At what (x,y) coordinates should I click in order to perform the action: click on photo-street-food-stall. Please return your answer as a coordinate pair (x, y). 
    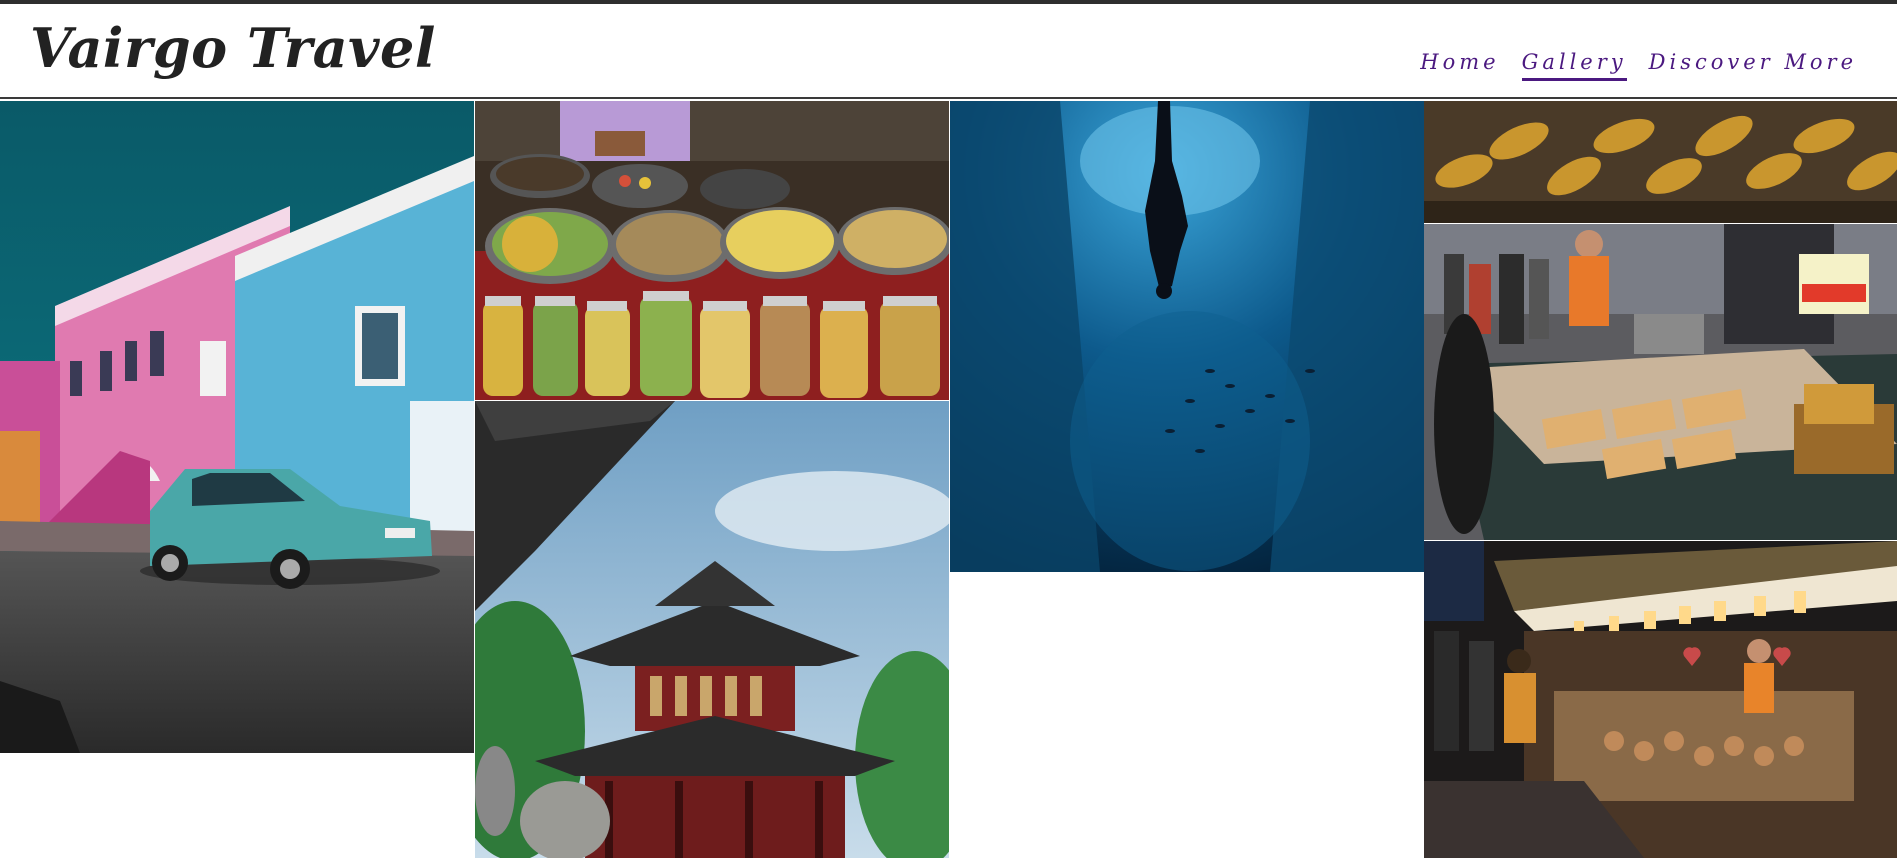
    Looking at the image, I should click on (1660, 382).